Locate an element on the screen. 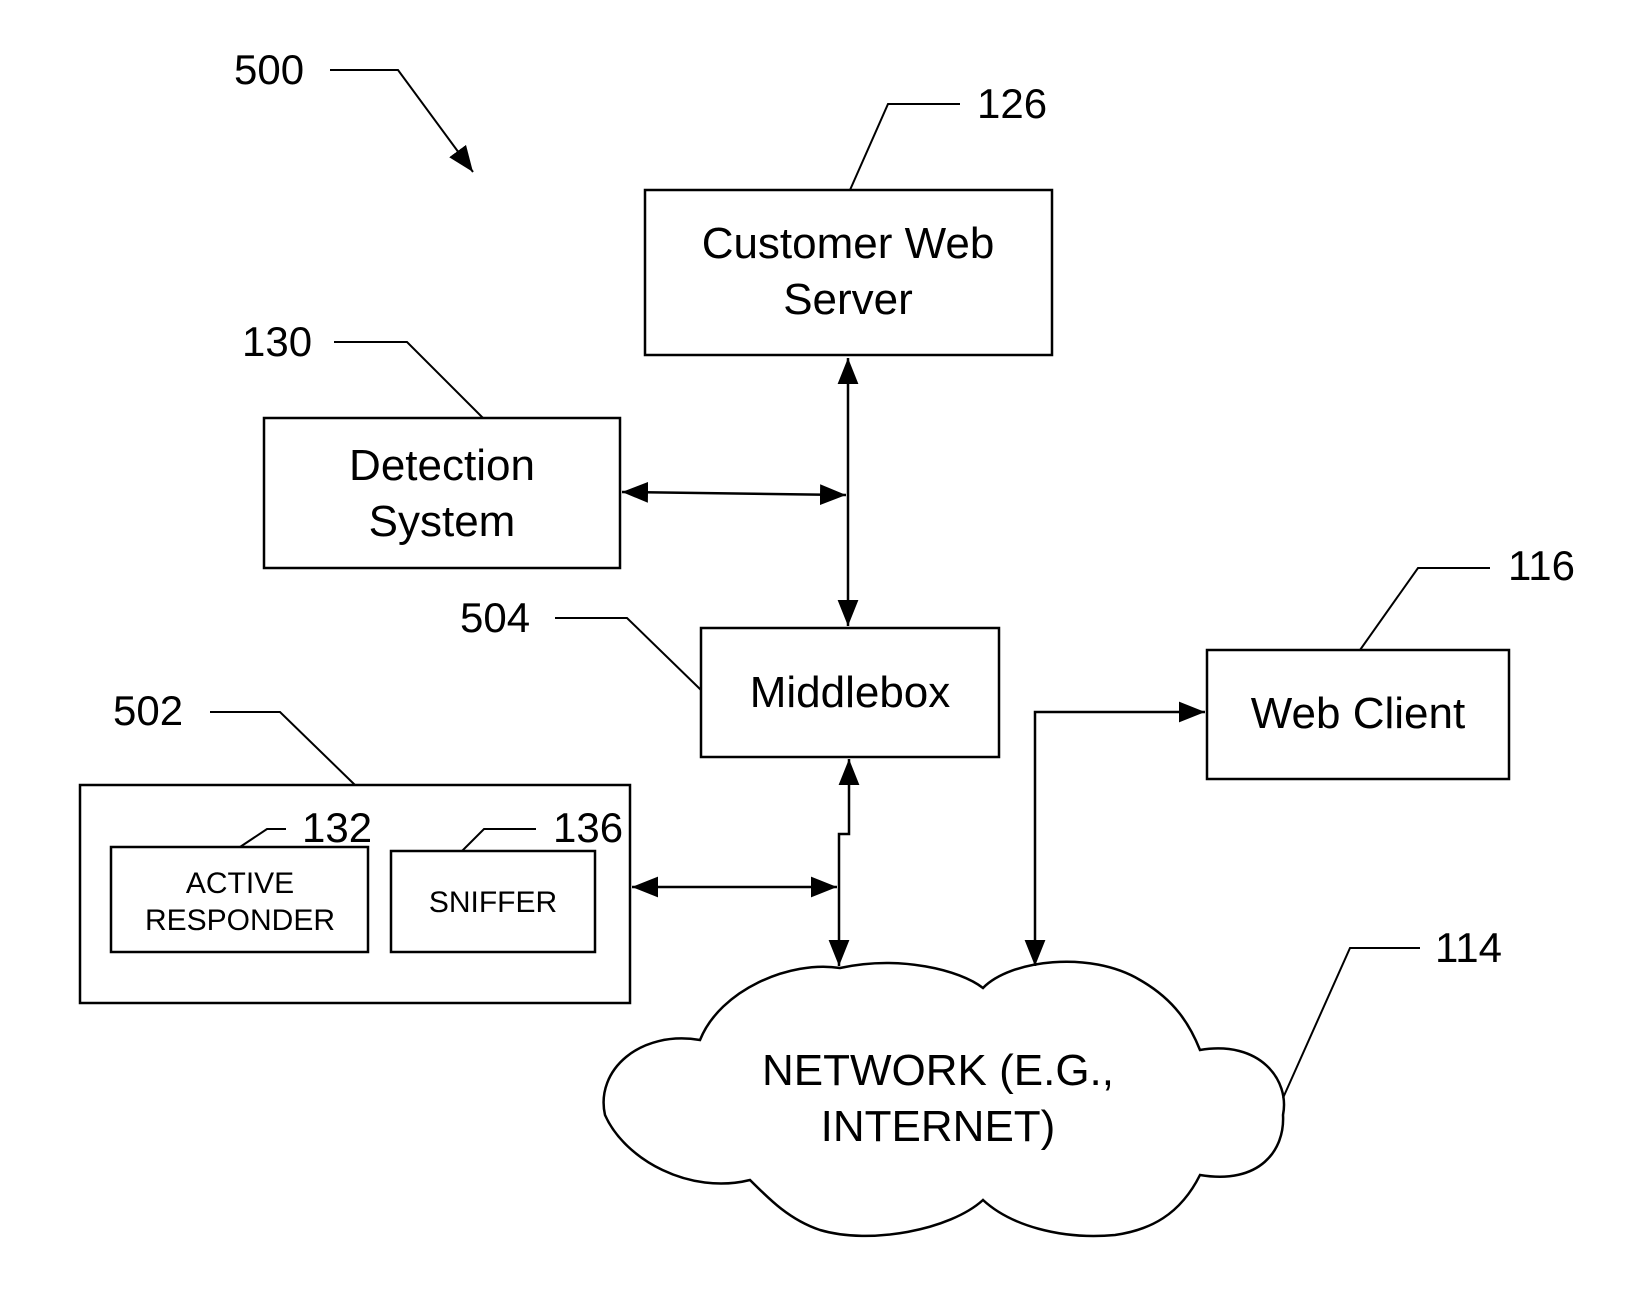 The height and width of the screenshot is (1296, 1635). network-cloud-shape is located at coordinates (944, 1099).